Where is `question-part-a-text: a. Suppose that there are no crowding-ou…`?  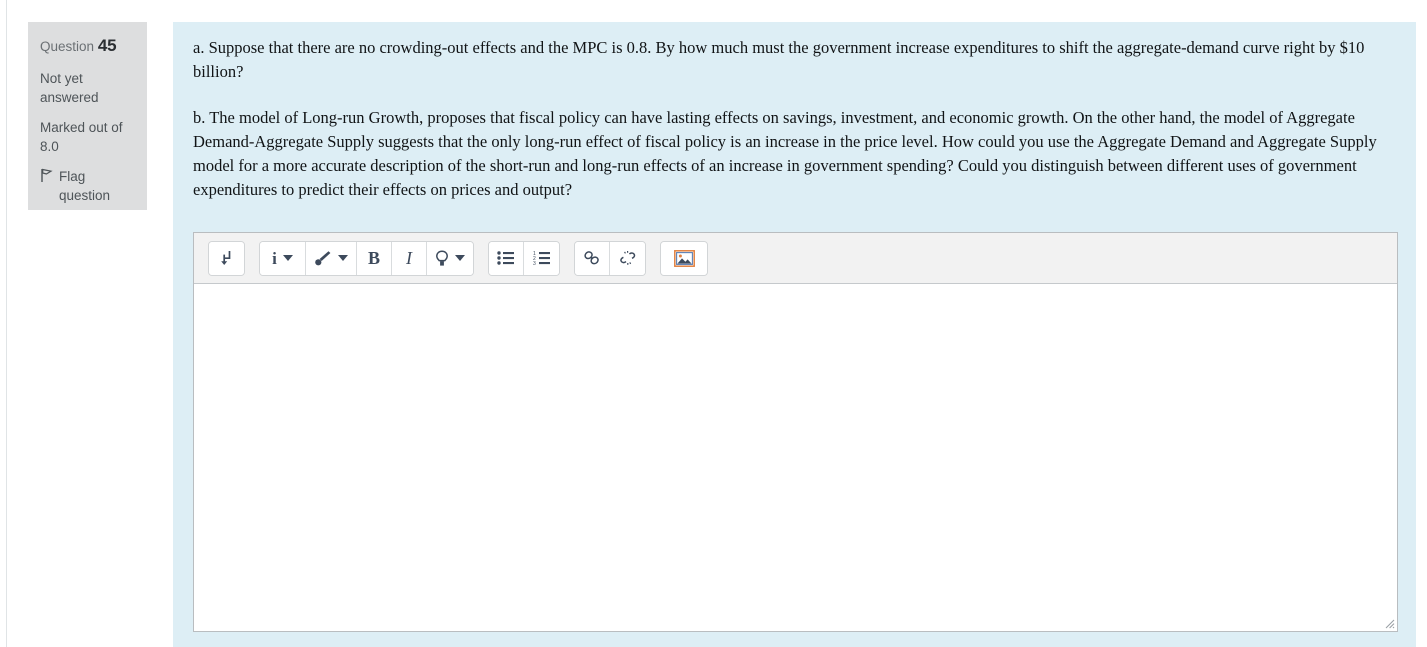
question-part-a-text: a. Suppose that there are no crowding-ou… is located at coordinates (779, 59).